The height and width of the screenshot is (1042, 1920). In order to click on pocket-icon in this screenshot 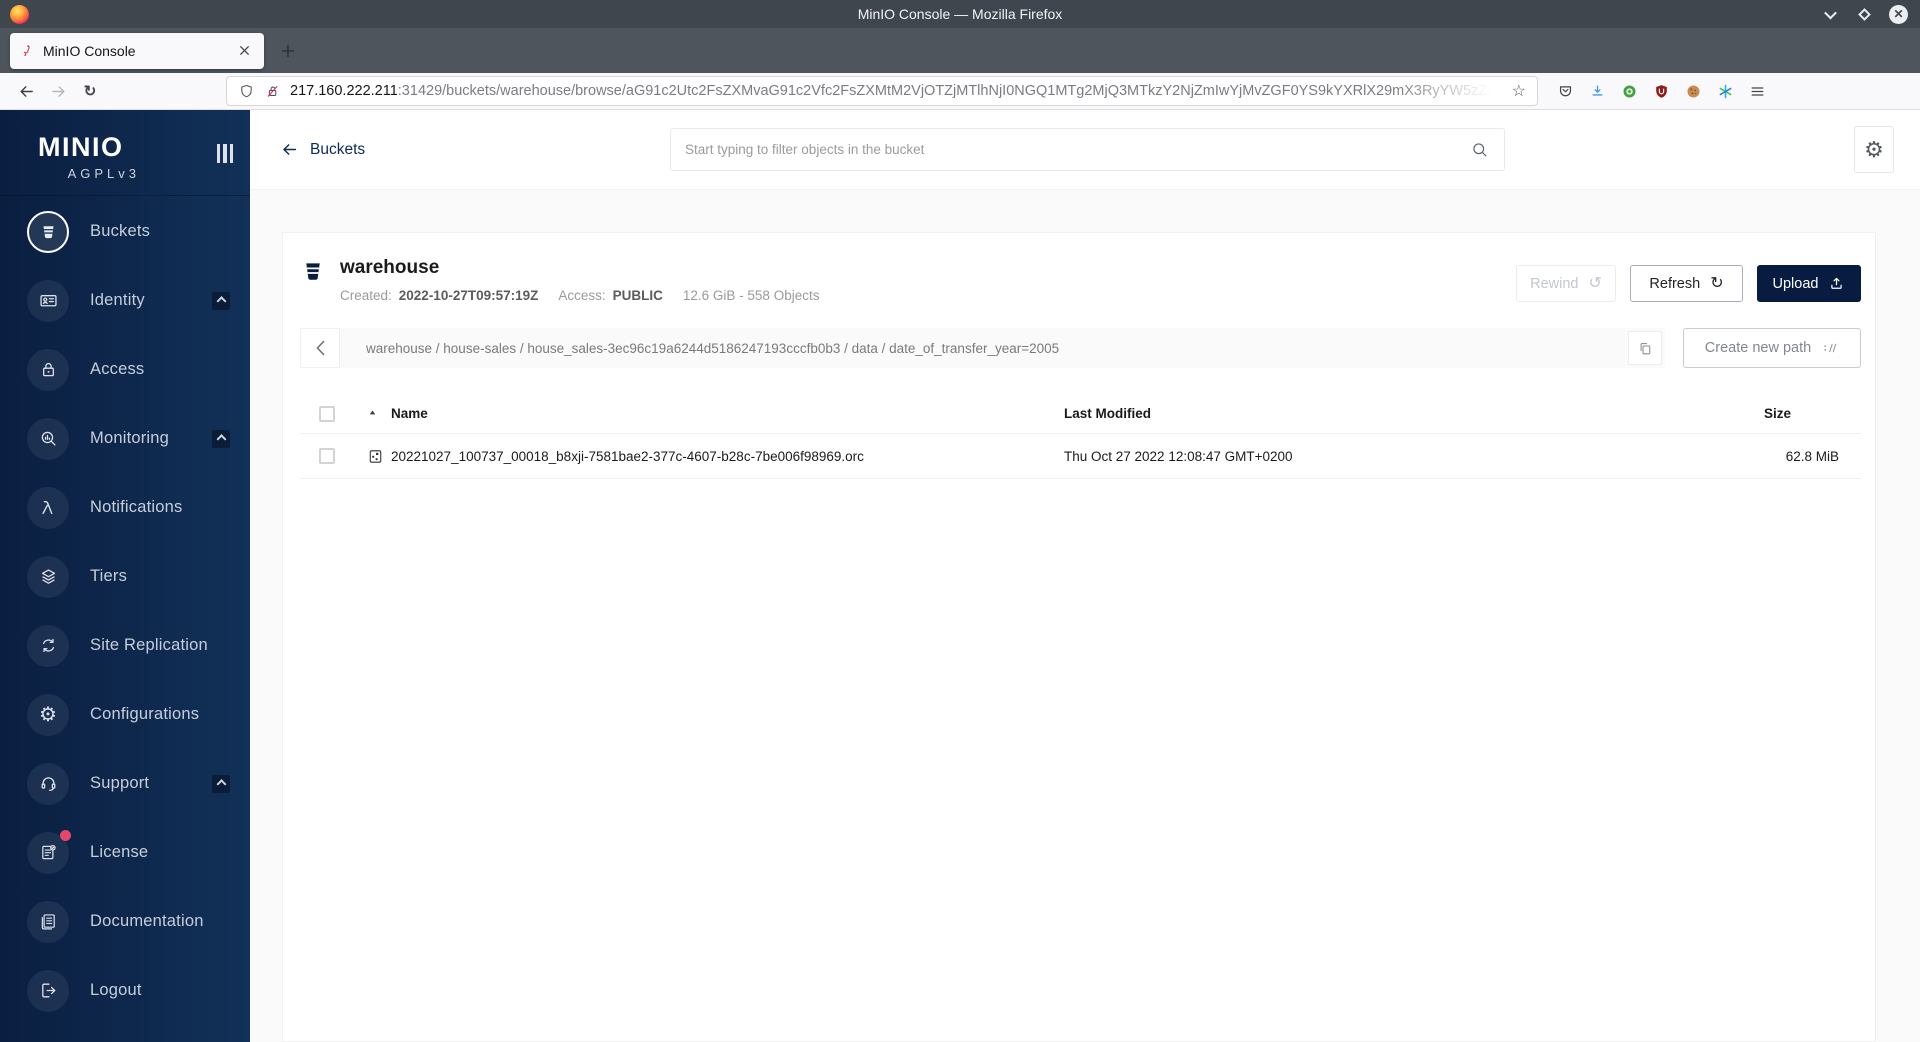, I will do `click(1565, 91)`.